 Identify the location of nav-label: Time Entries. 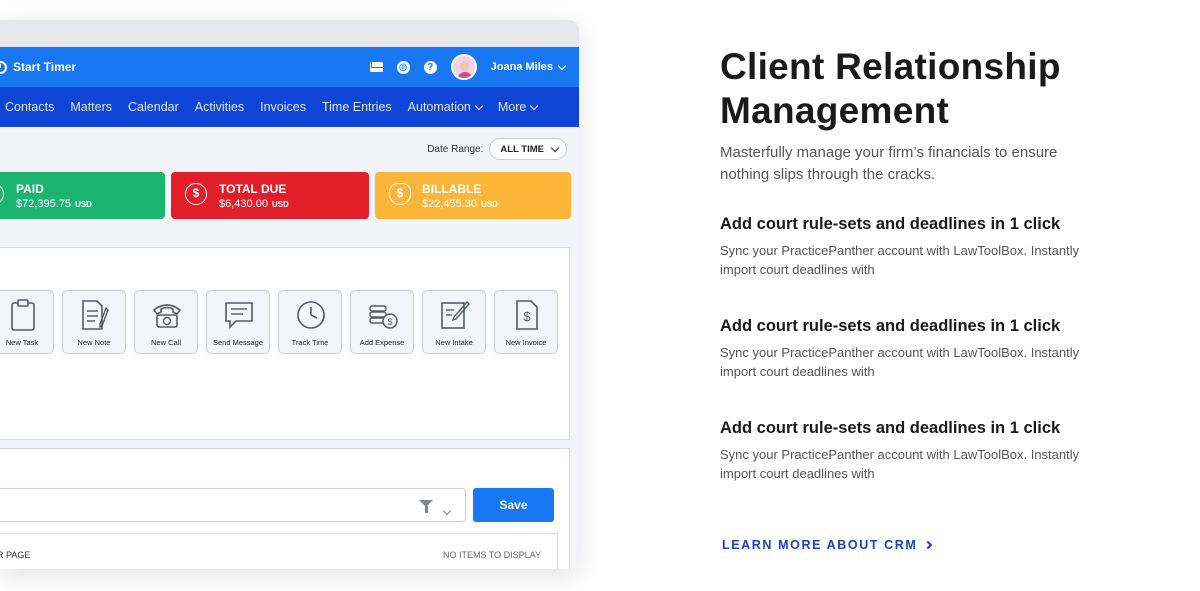
(356, 107).